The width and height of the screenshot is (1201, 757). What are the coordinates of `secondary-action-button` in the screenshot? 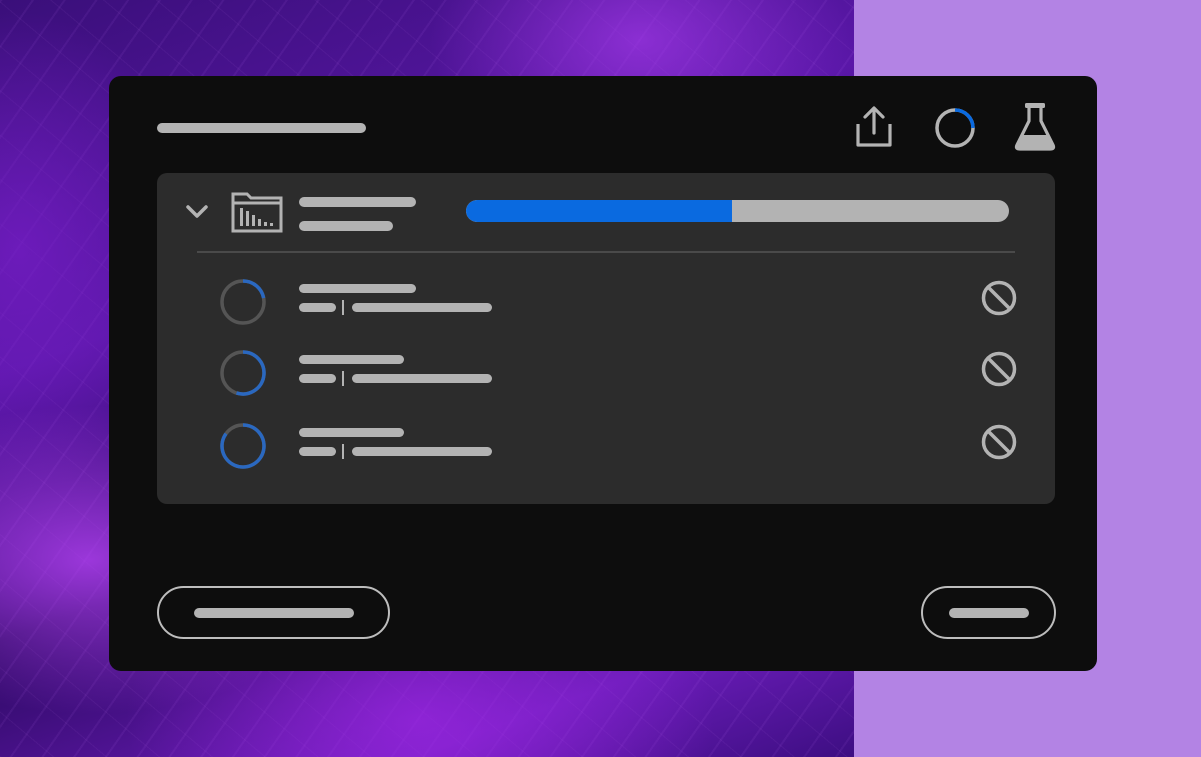 It's located at (988, 612).